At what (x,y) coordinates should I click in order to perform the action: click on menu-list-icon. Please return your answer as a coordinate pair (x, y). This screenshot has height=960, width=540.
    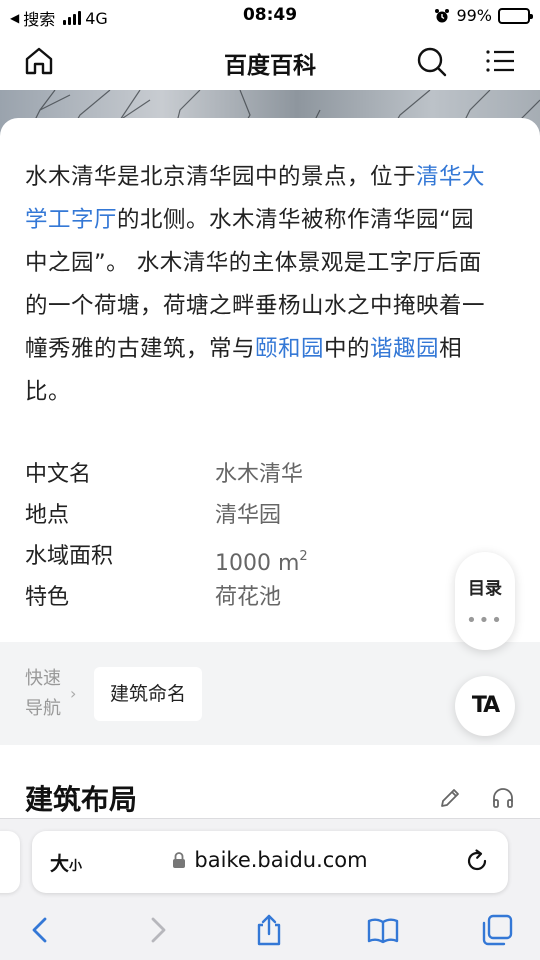
    Looking at the image, I should click on (501, 61).